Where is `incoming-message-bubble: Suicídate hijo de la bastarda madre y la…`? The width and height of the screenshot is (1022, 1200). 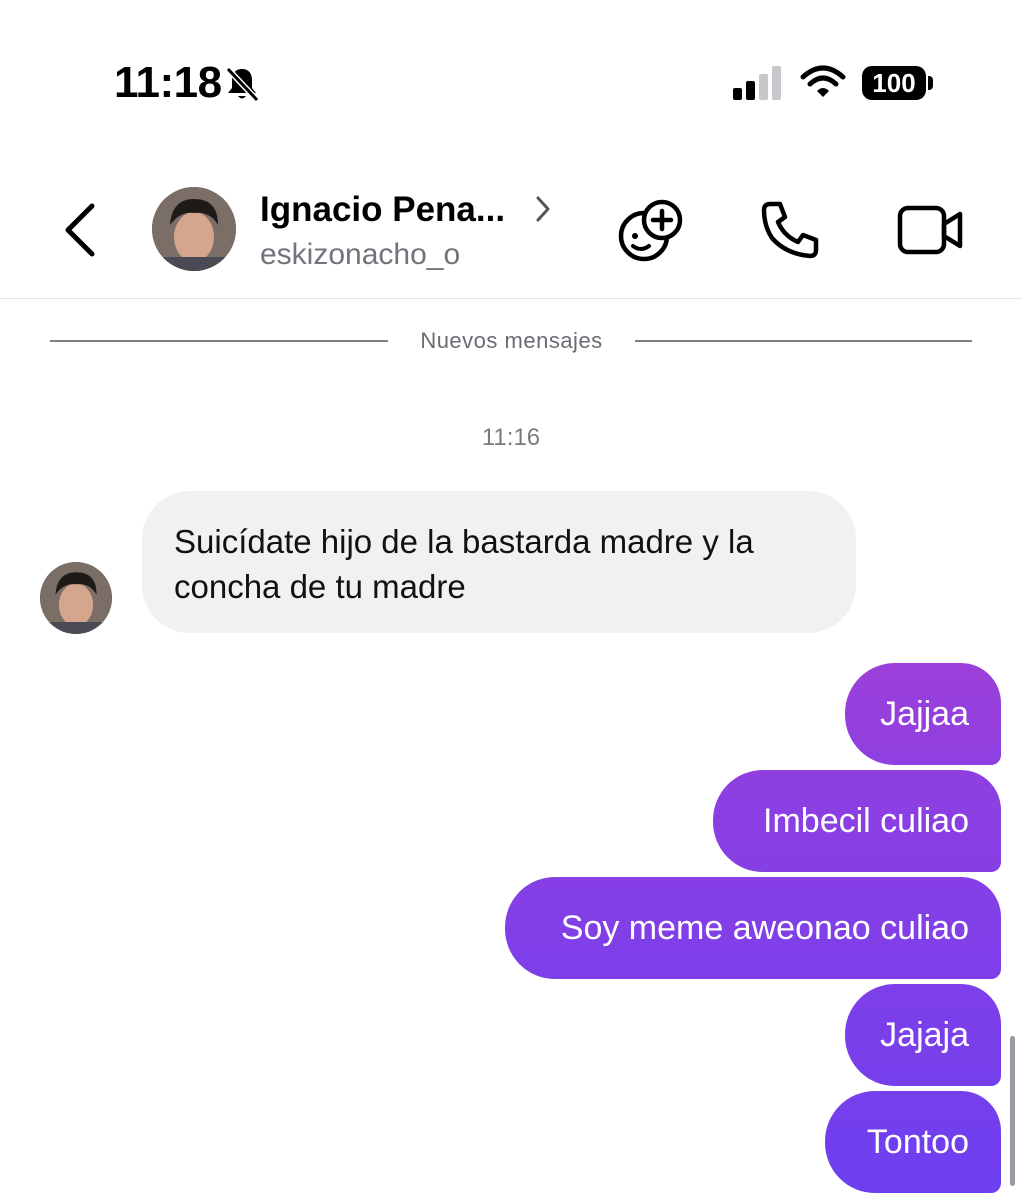 incoming-message-bubble: Suicídate hijo de la bastarda madre y la… is located at coordinates (499, 562).